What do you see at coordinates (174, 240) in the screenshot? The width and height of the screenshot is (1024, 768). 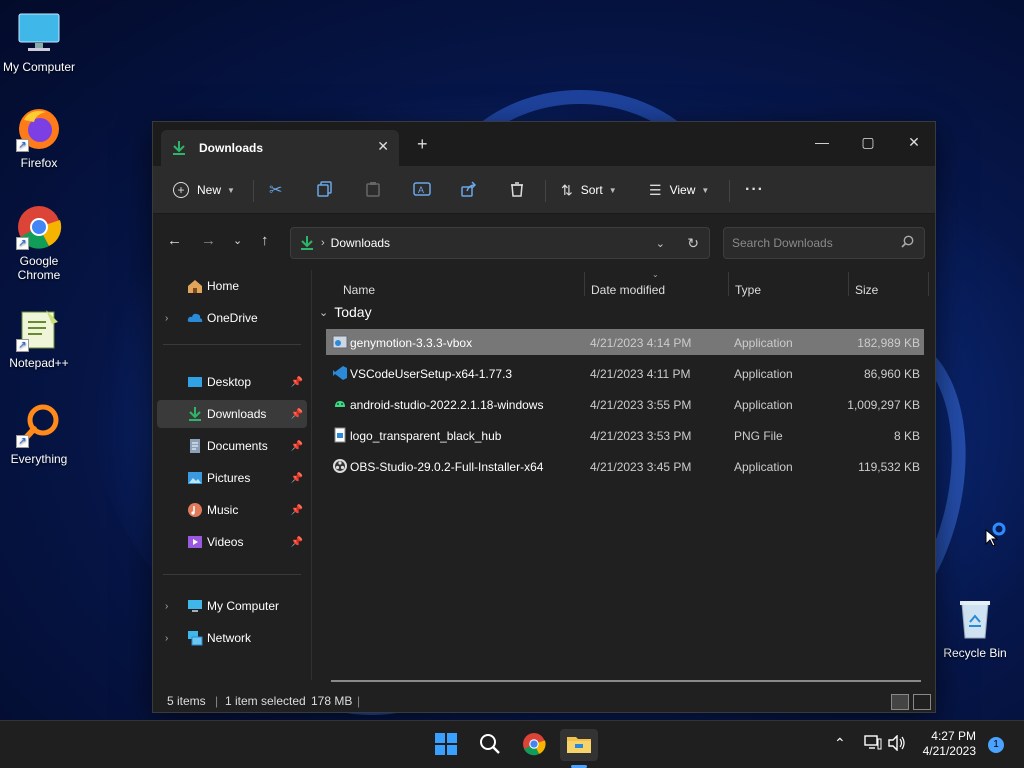 I see `back-button: ←` at bounding box center [174, 240].